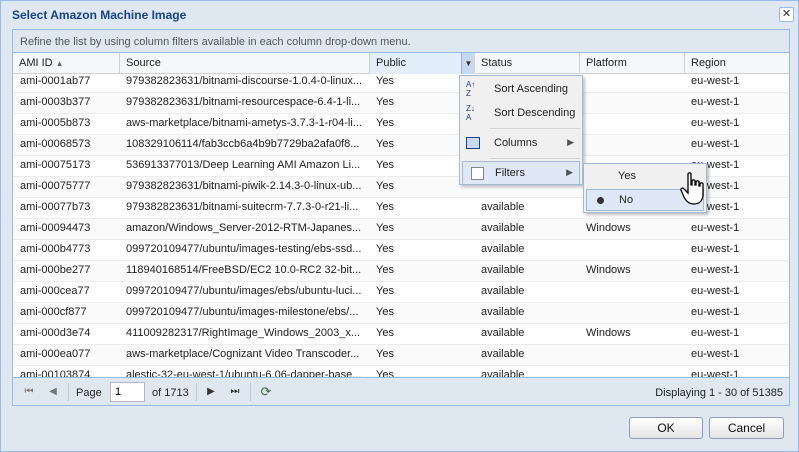 The width and height of the screenshot is (799, 452). I want to click on menu-item-sort-ascending: A↑ Z Sort Ascending, so click(521, 90).